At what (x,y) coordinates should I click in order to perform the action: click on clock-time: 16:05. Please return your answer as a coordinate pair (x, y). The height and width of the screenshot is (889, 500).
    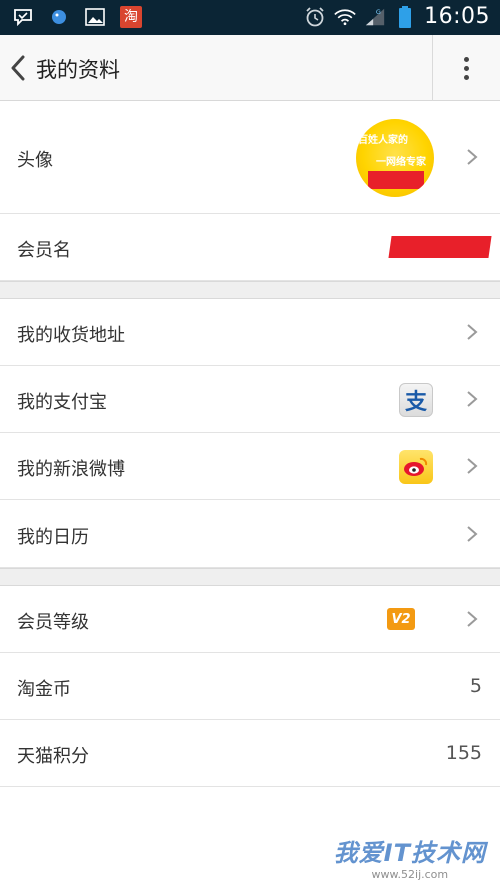
    Looking at the image, I should click on (457, 16).